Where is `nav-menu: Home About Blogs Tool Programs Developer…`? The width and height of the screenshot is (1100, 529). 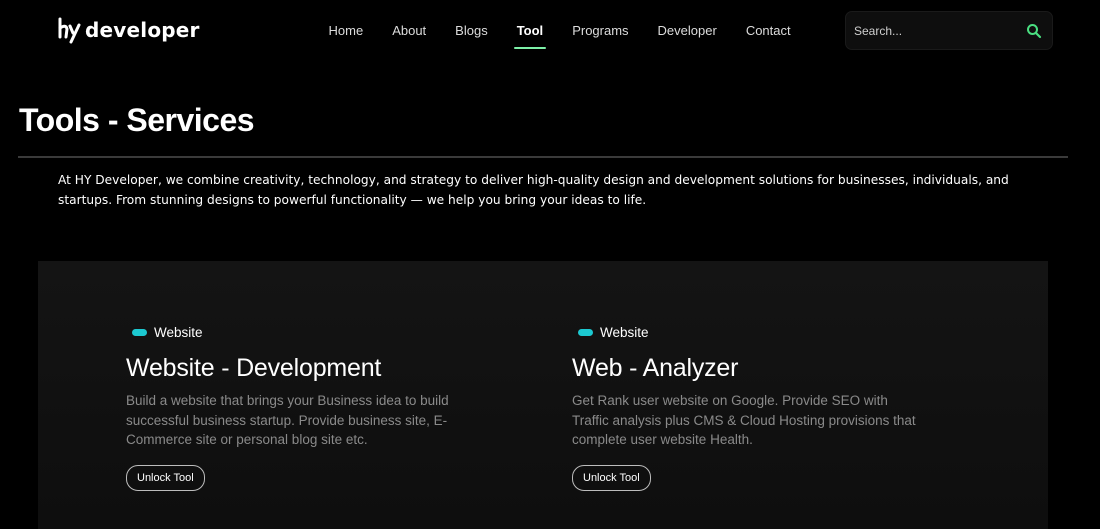
nav-menu: Home About Blogs Tool Programs Developer… is located at coordinates (559, 31).